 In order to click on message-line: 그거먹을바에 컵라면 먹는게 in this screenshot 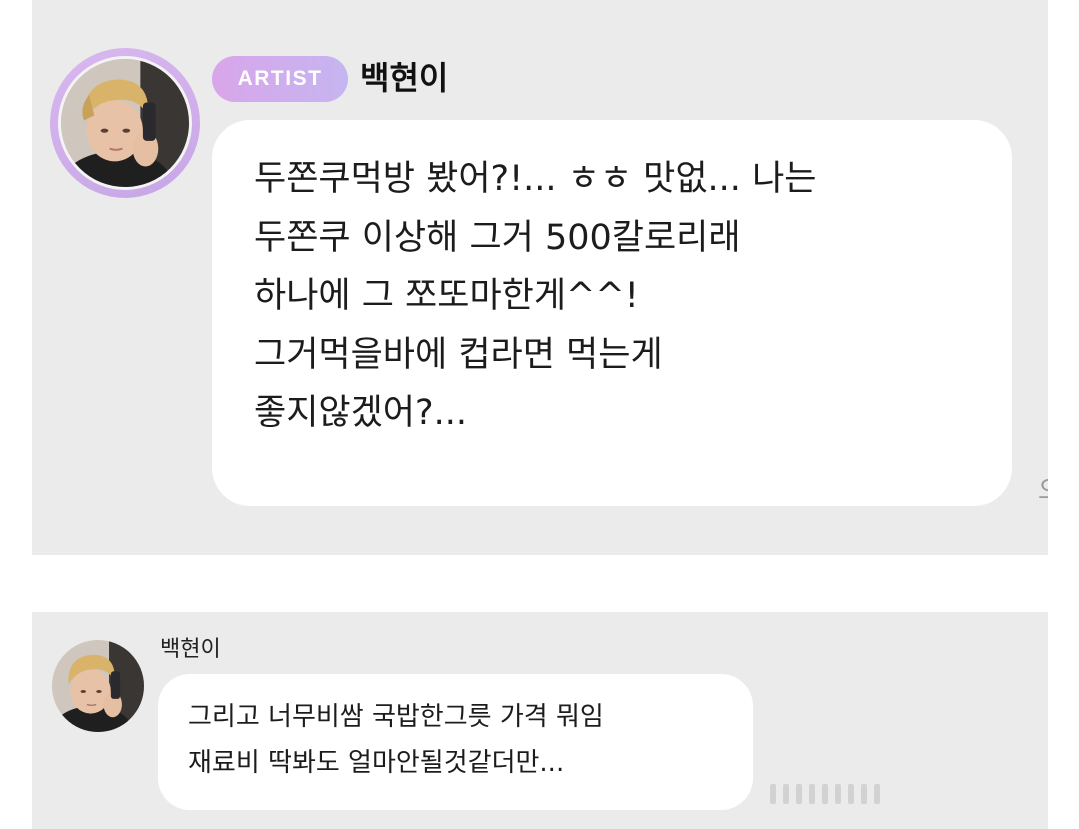, I will do `click(458, 354)`.